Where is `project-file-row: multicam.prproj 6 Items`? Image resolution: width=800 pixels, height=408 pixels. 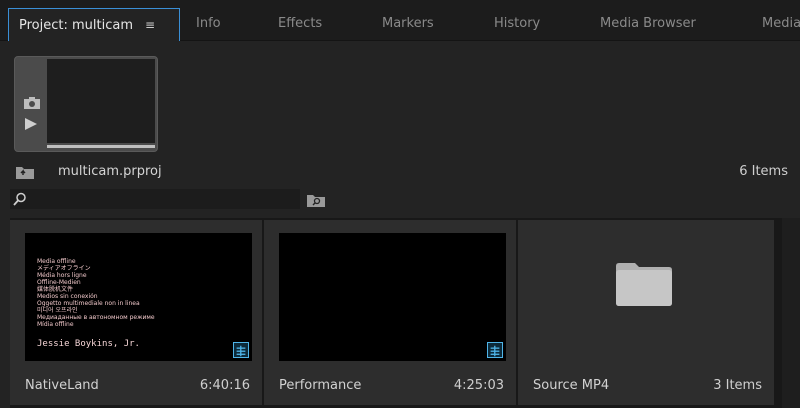
project-file-row: multicam.prproj 6 Items is located at coordinates (400, 172).